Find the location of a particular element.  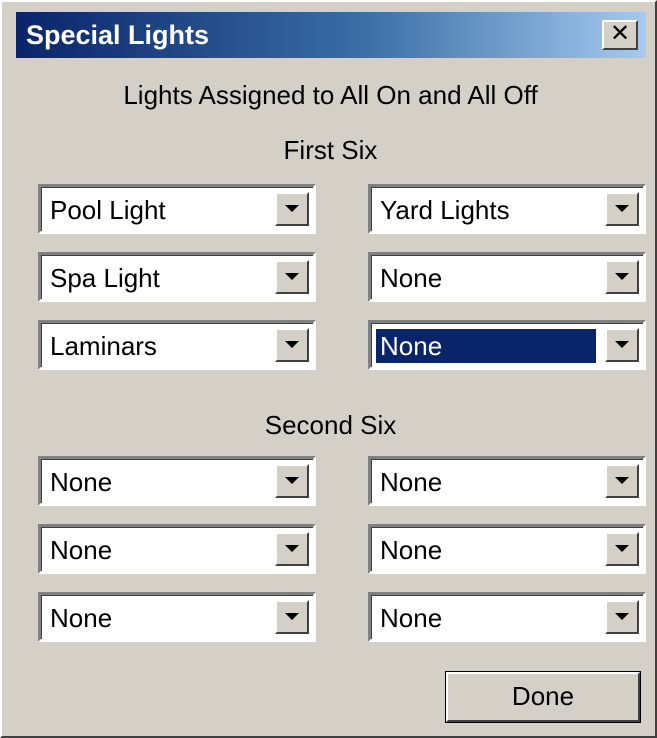

first-six-dropdown-4: None is located at coordinates (507, 277).